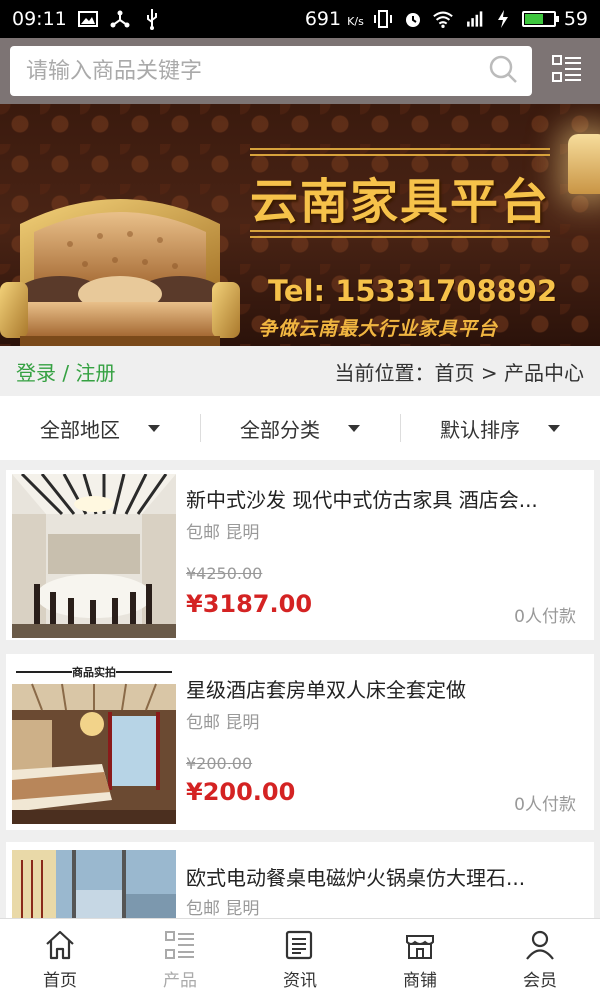 The image size is (600, 1000). What do you see at coordinates (420, 981) in the screenshot?
I see `tab-label: 商铺` at bounding box center [420, 981].